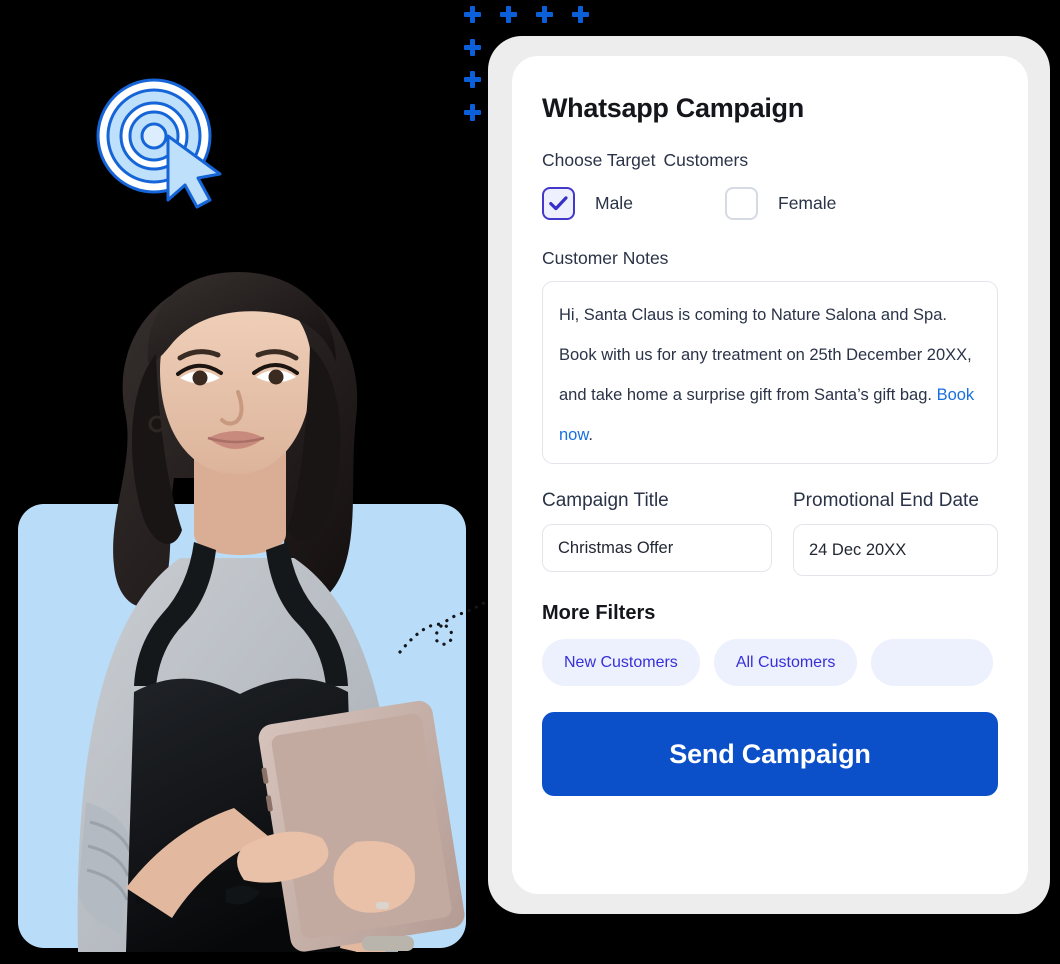 The height and width of the screenshot is (964, 1060). What do you see at coordinates (741, 204) in the screenshot?
I see `checkbox-female-box` at bounding box center [741, 204].